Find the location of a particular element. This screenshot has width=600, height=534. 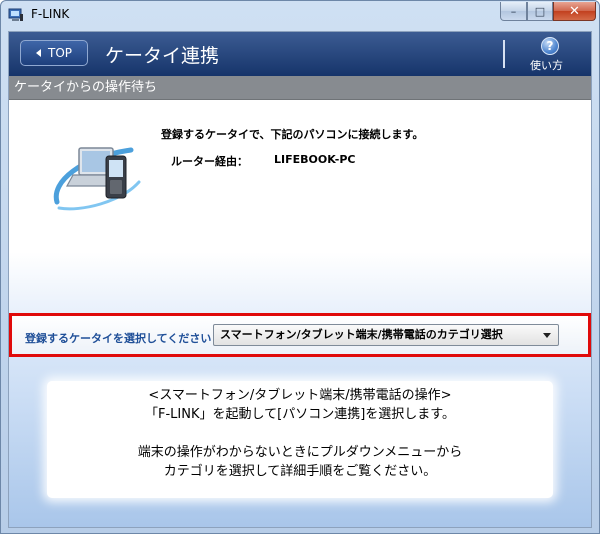

help-question-icon: ? is located at coordinates (550, 46).